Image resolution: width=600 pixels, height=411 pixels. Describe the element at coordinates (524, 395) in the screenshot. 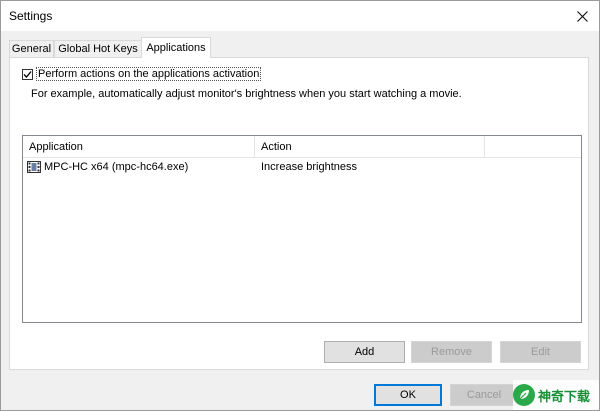

I see `leaf-badge-icon` at that location.